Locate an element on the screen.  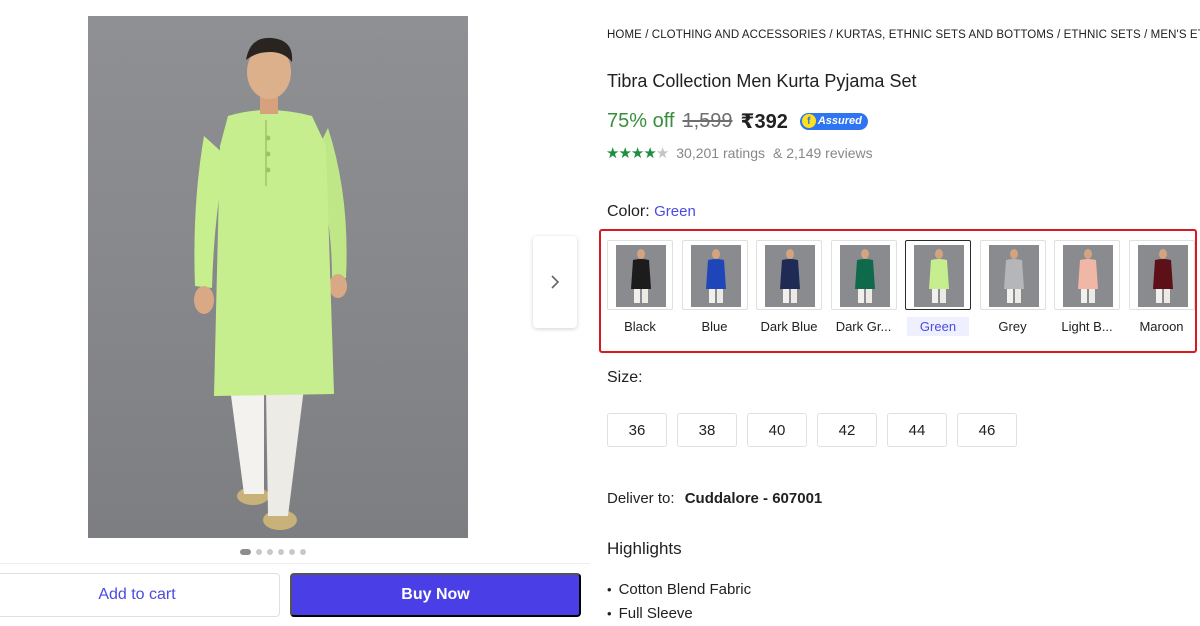
image-next-button is located at coordinates (555, 282).